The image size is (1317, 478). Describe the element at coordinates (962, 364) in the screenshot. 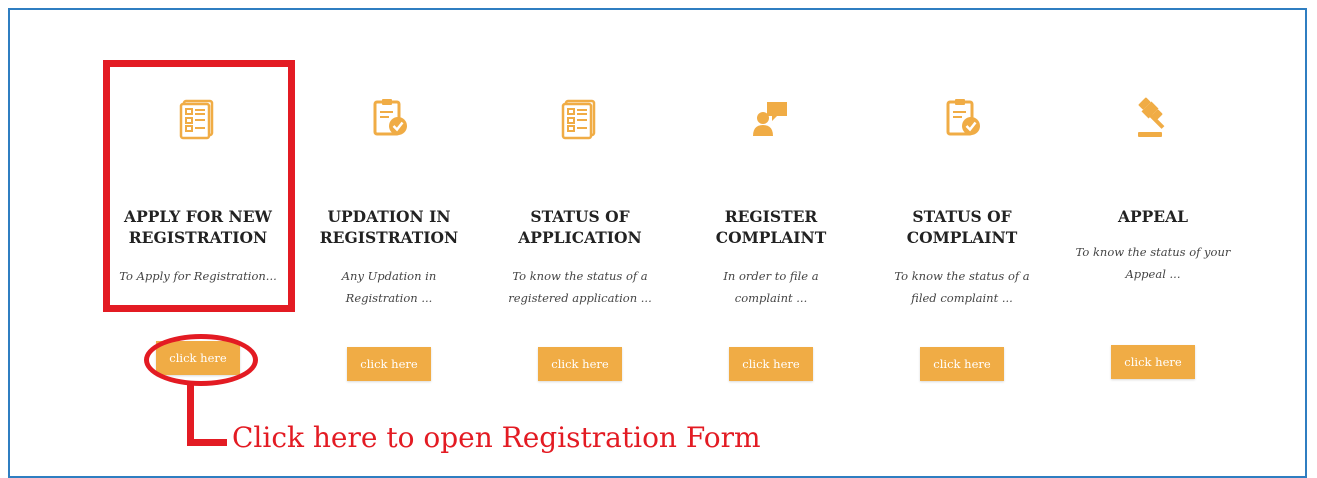

I see `status-of-complaint-button: click here` at that location.